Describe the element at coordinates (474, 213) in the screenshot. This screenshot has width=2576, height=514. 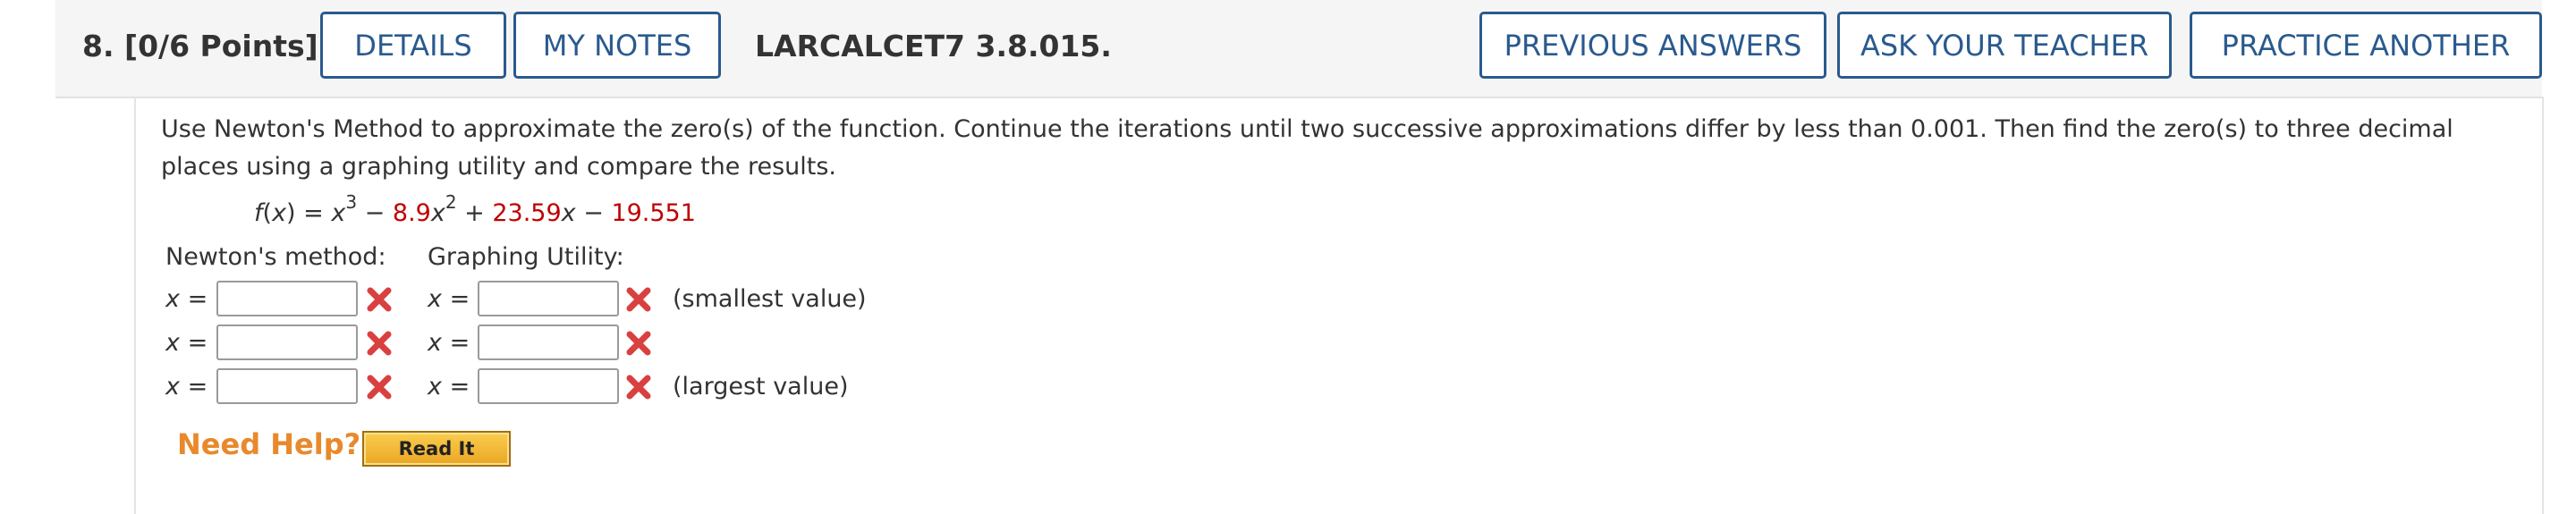
I see `function-op-2: +` at that location.